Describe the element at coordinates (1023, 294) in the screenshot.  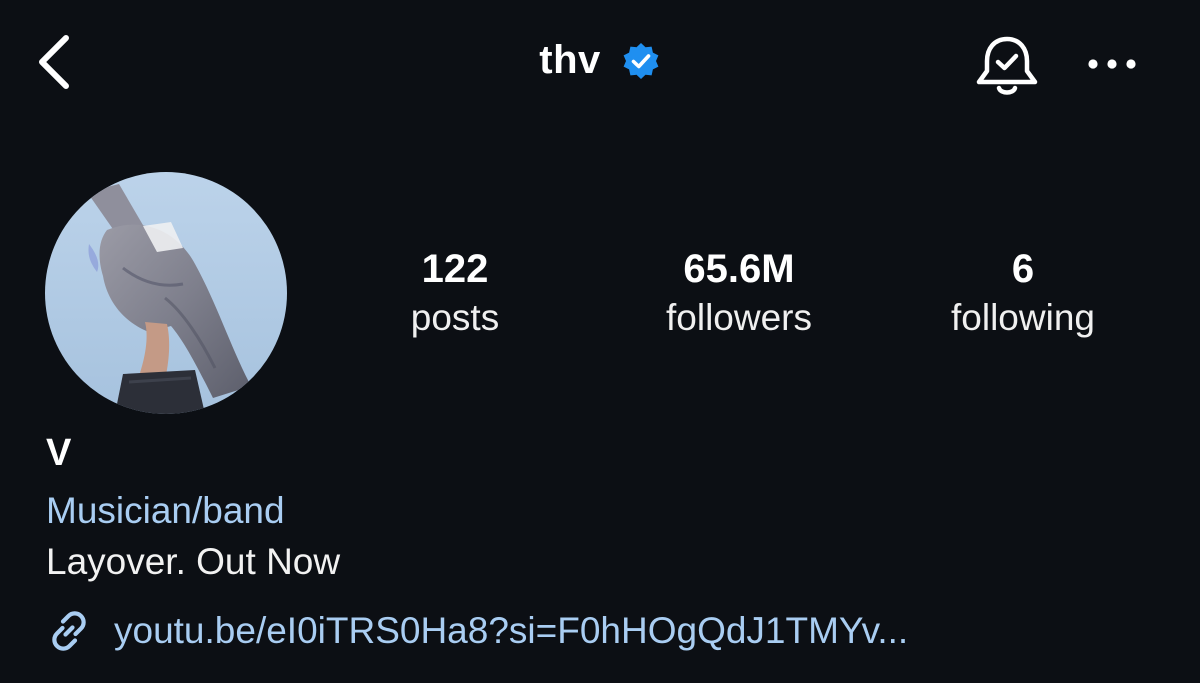
I see `following-stat: 6 following` at that location.